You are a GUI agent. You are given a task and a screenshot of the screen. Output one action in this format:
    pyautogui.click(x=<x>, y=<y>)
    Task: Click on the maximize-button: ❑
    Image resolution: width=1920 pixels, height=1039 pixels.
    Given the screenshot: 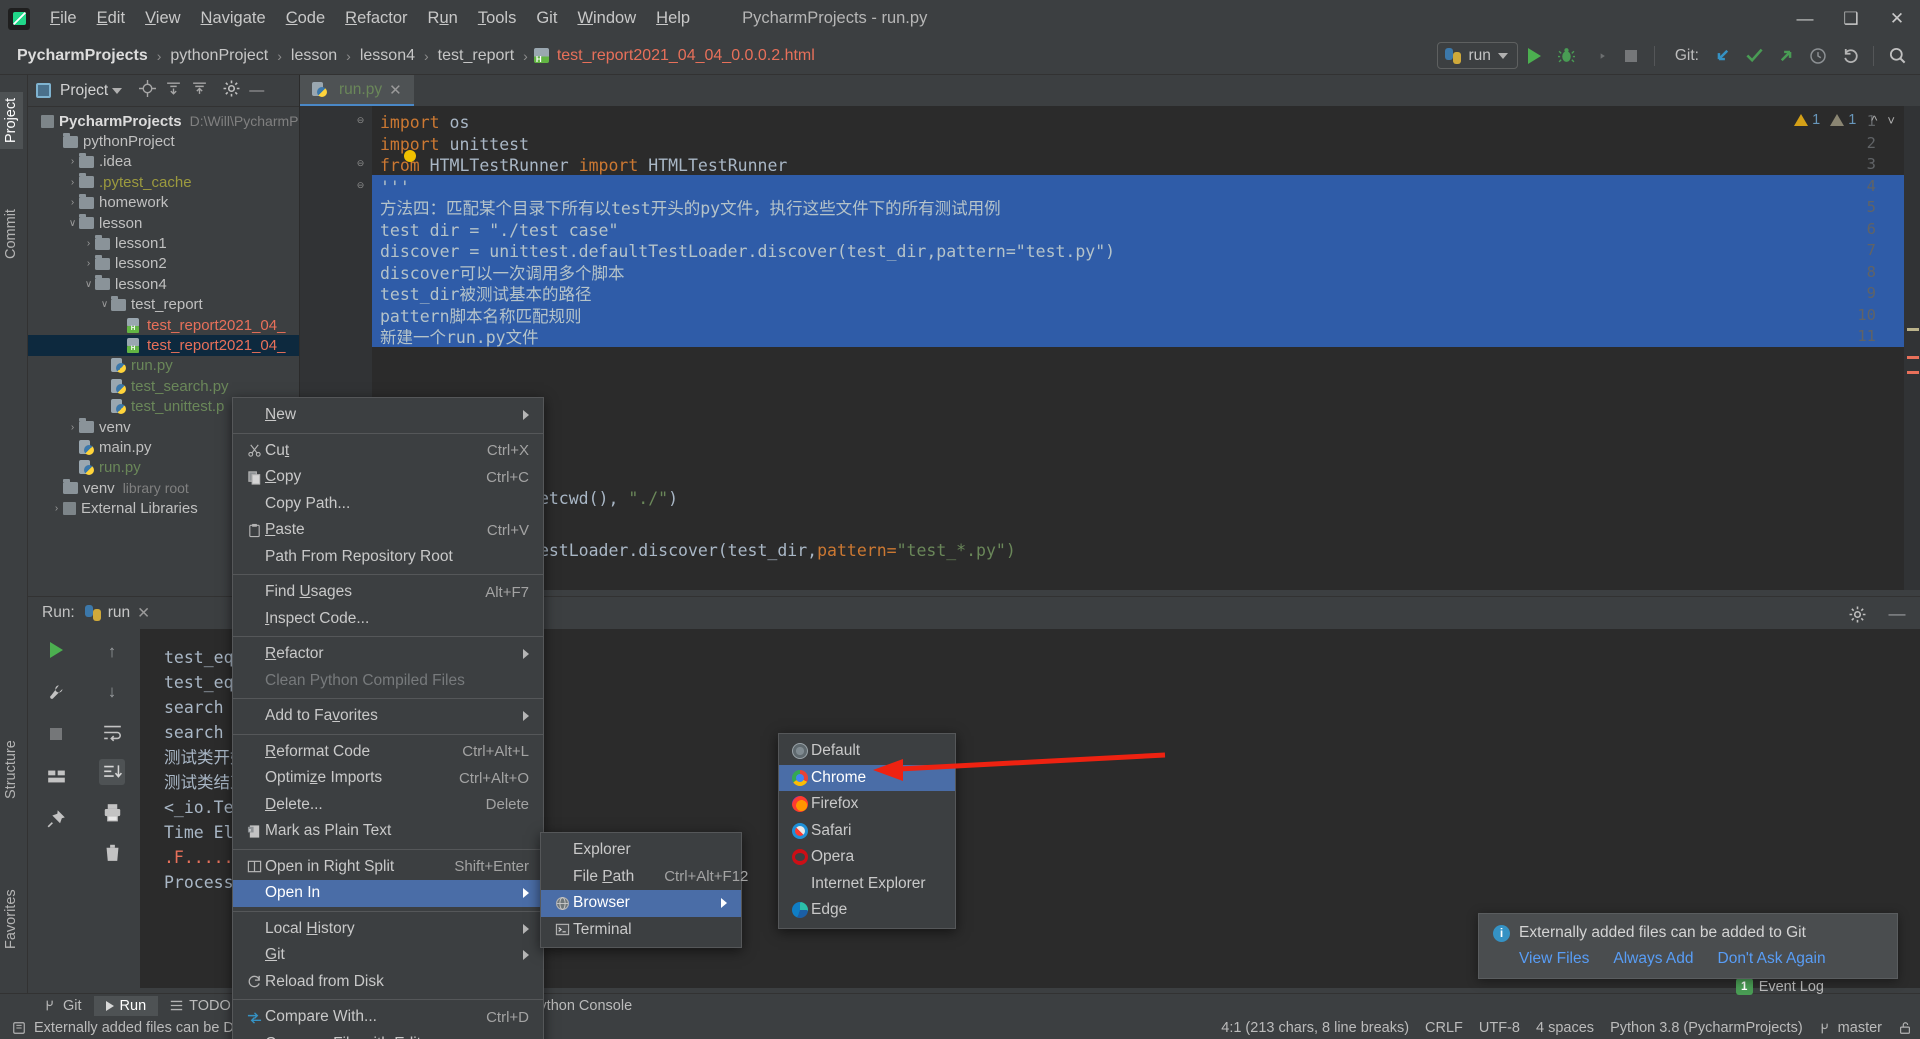 What is the action you would take?
    pyautogui.click(x=1851, y=18)
    